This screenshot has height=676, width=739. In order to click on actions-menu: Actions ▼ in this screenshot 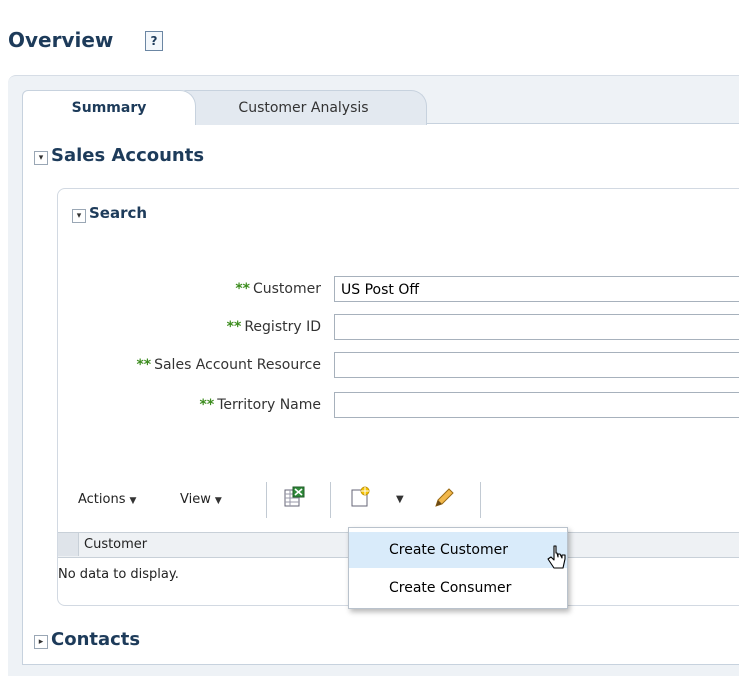, I will do `click(107, 499)`.